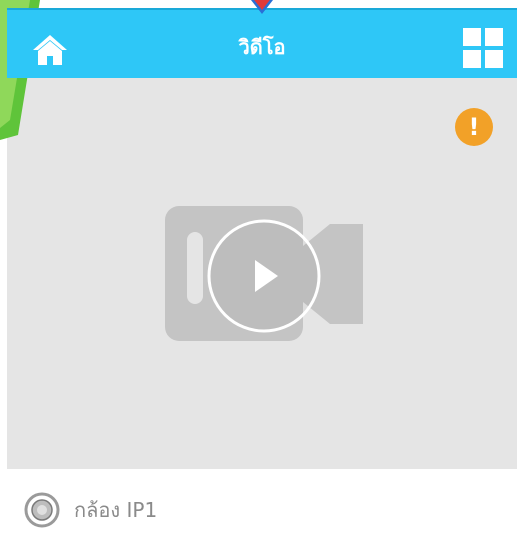 This screenshot has width=517, height=548. I want to click on camera-list-item: กล้อง IP1, so click(90, 510).